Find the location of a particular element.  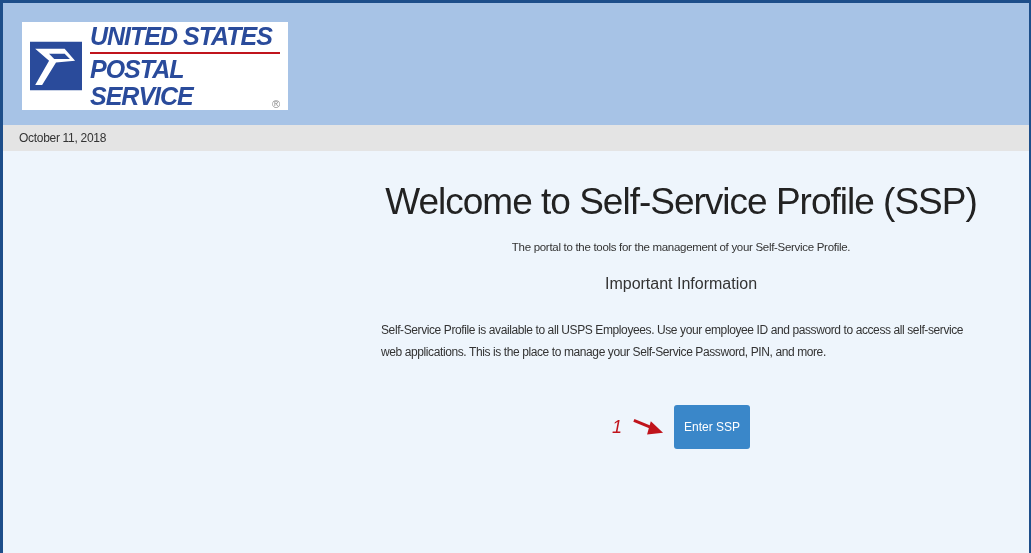

date-text: October 11, 2018 is located at coordinates (63, 138).